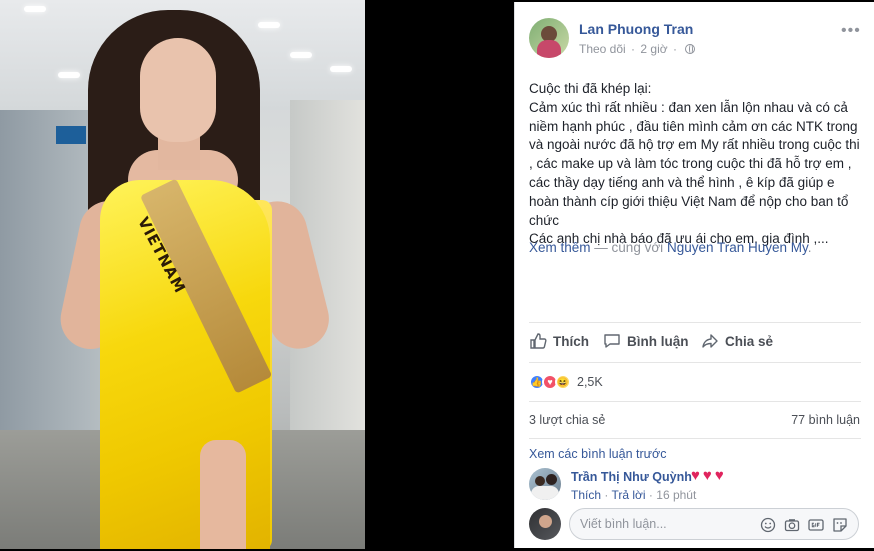  I want to click on commenter-avatar, so click(545, 484).